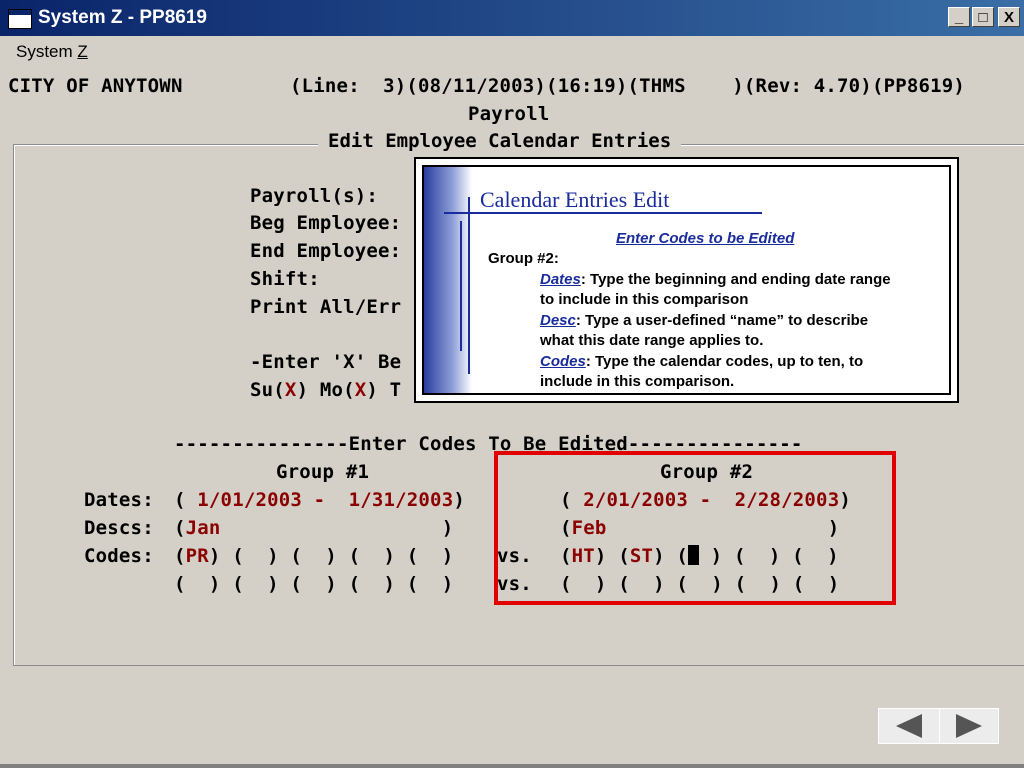 The image size is (1024, 768). What do you see at coordinates (326, 251) in the screenshot?
I see `label-end-employee: End Employee:` at bounding box center [326, 251].